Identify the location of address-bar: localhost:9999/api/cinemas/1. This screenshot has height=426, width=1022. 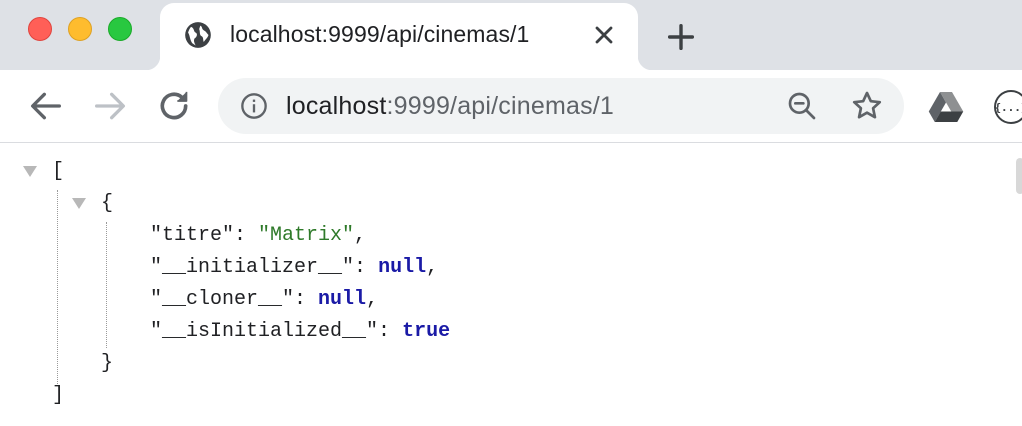
(561, 106).